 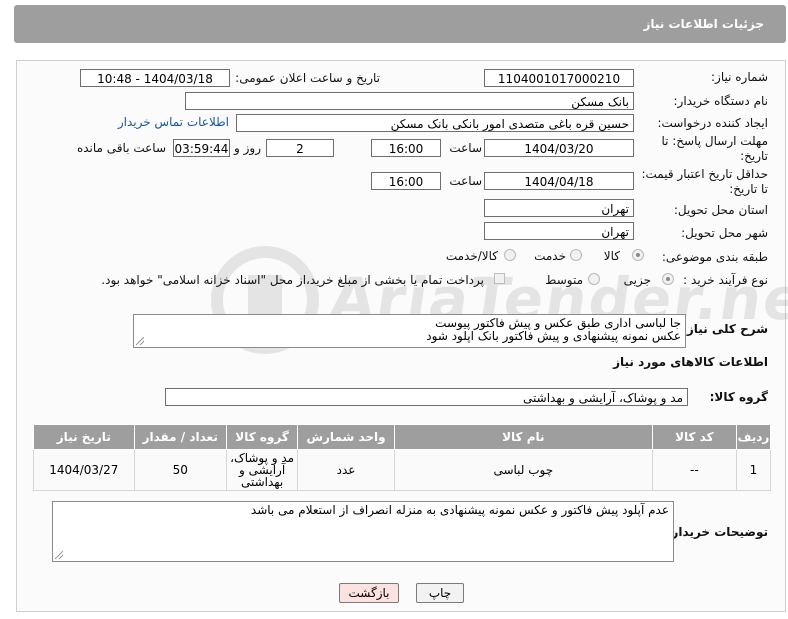 I want to click on cell-unit: عدد, so click(x=346, y=470).